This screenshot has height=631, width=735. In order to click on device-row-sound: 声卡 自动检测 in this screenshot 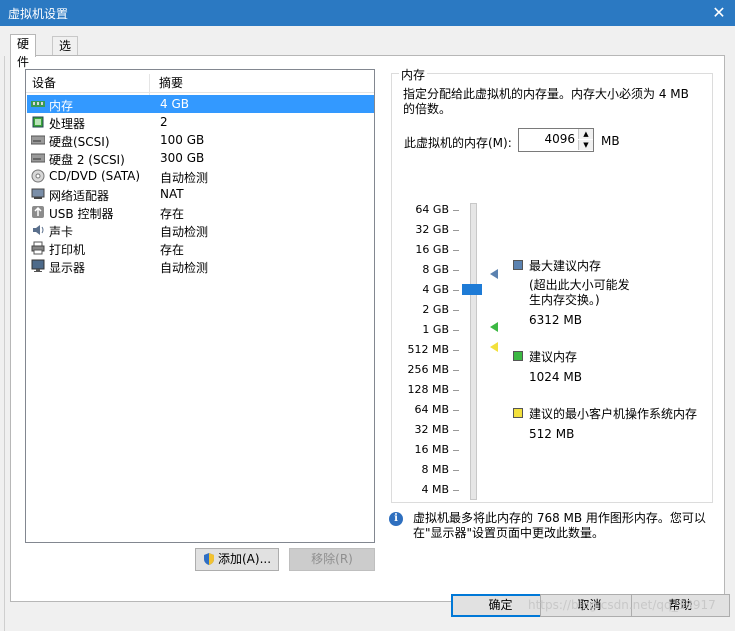, I will do `click(200, 230)`.